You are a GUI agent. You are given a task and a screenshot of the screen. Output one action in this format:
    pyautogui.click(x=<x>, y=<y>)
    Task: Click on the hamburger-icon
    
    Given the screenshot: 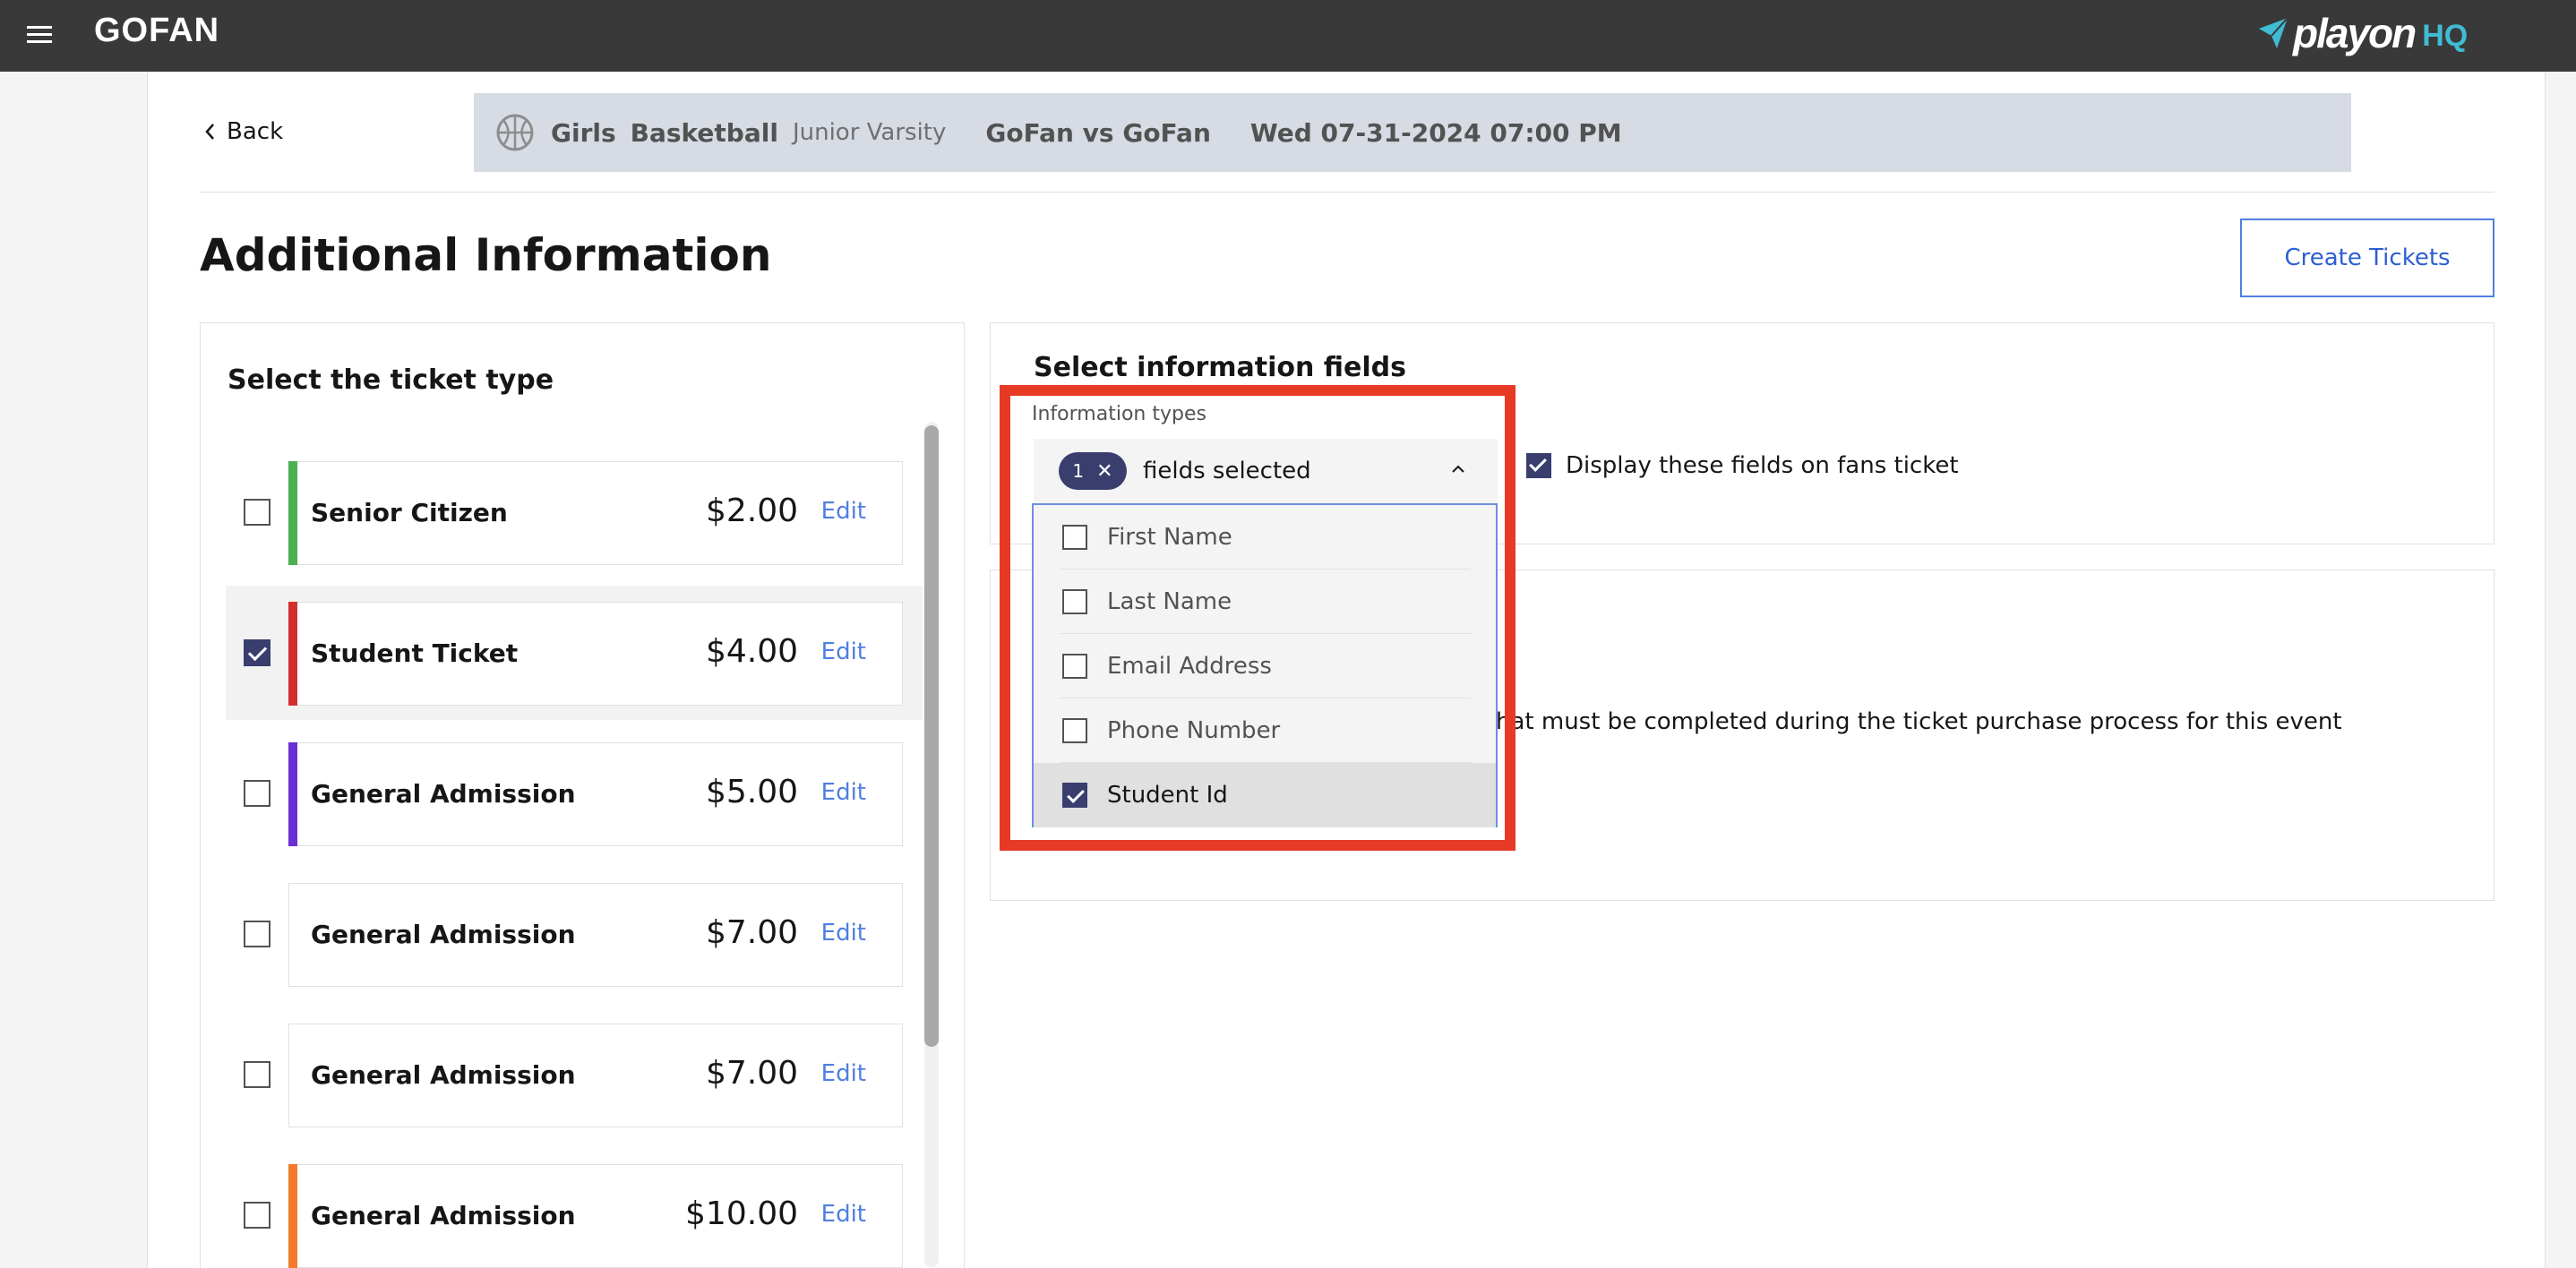 What is the action you would take?
    pyautogui.click(x=40, y=35)
    